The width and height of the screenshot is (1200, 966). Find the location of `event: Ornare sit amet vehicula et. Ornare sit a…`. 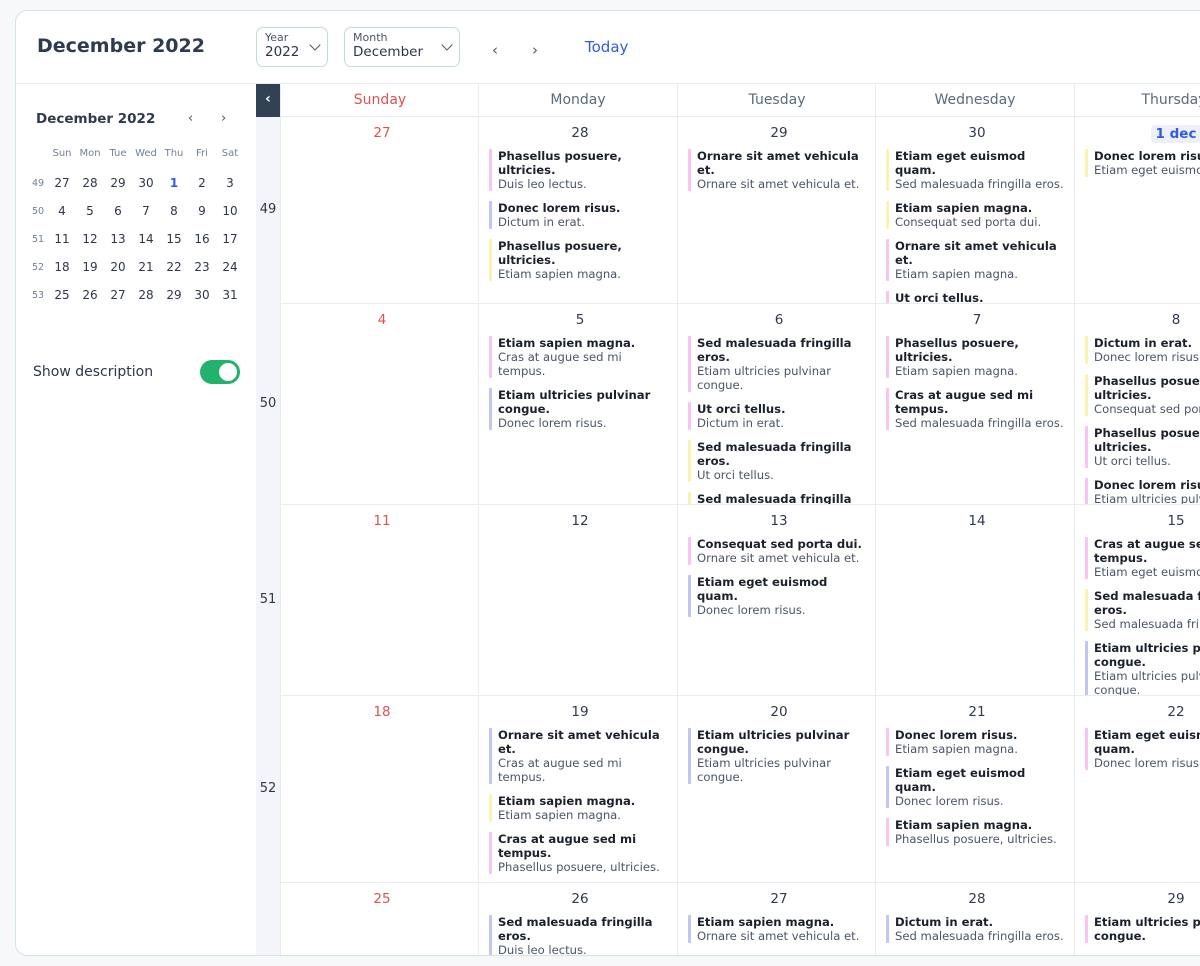

event: Ornare sit amet vehicula et. Ornare sit a… is located at coordinates (779, 170).